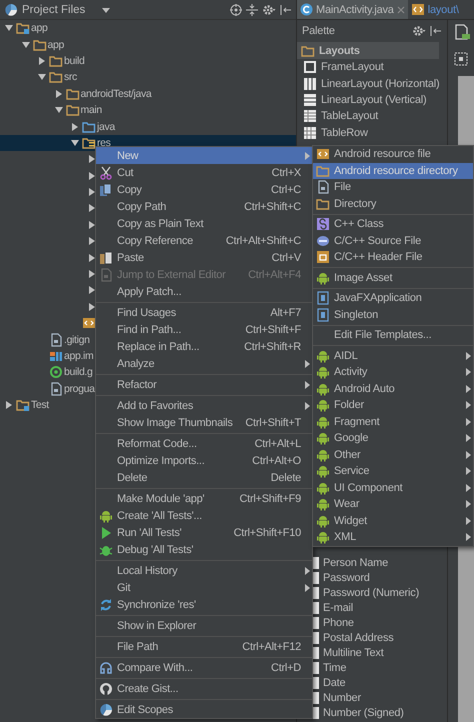  I want to click on menu-item: Delete Delete, so click(204, 477).